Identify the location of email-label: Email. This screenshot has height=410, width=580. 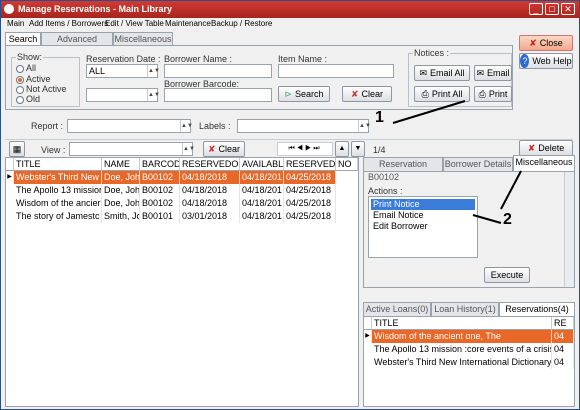
(498, 73).